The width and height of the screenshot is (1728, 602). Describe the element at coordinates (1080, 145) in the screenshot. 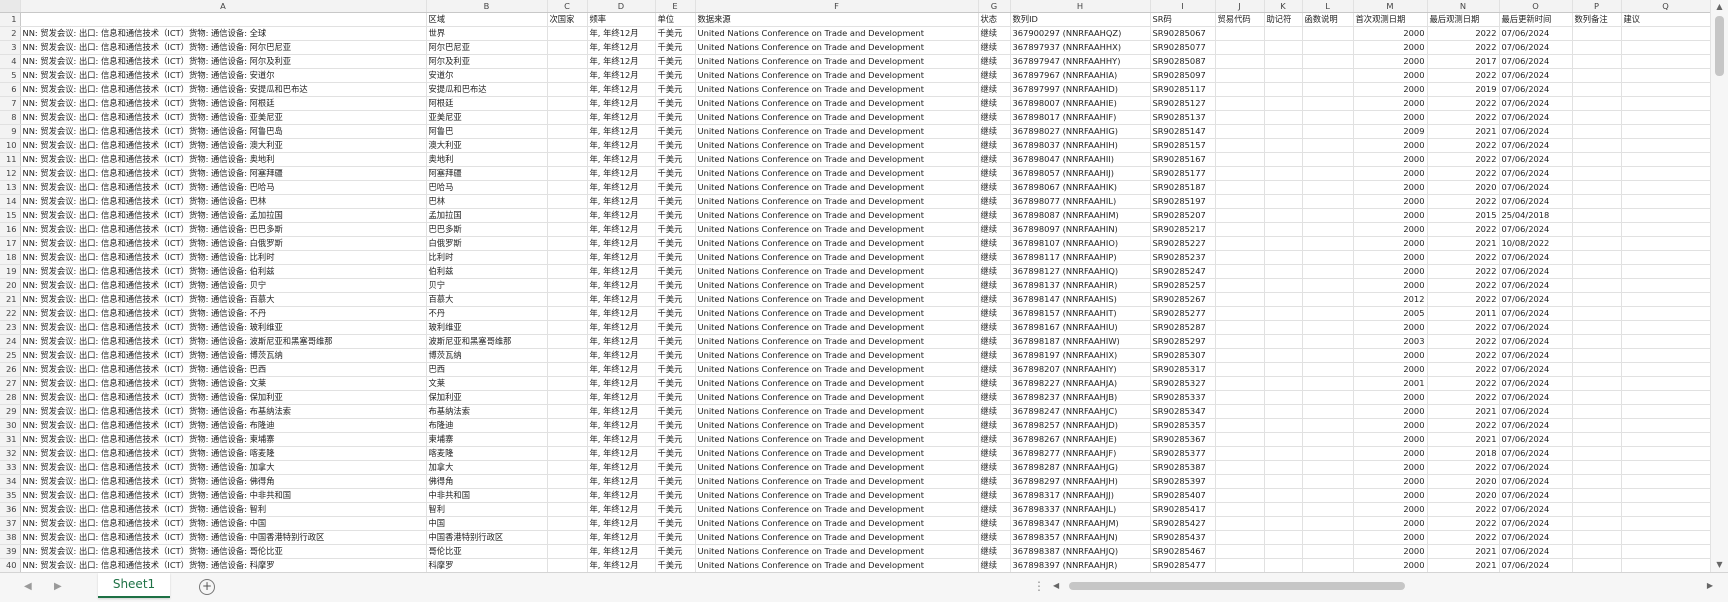

I see `cell: 367898037 (NNRFAAHIH)` at that location.